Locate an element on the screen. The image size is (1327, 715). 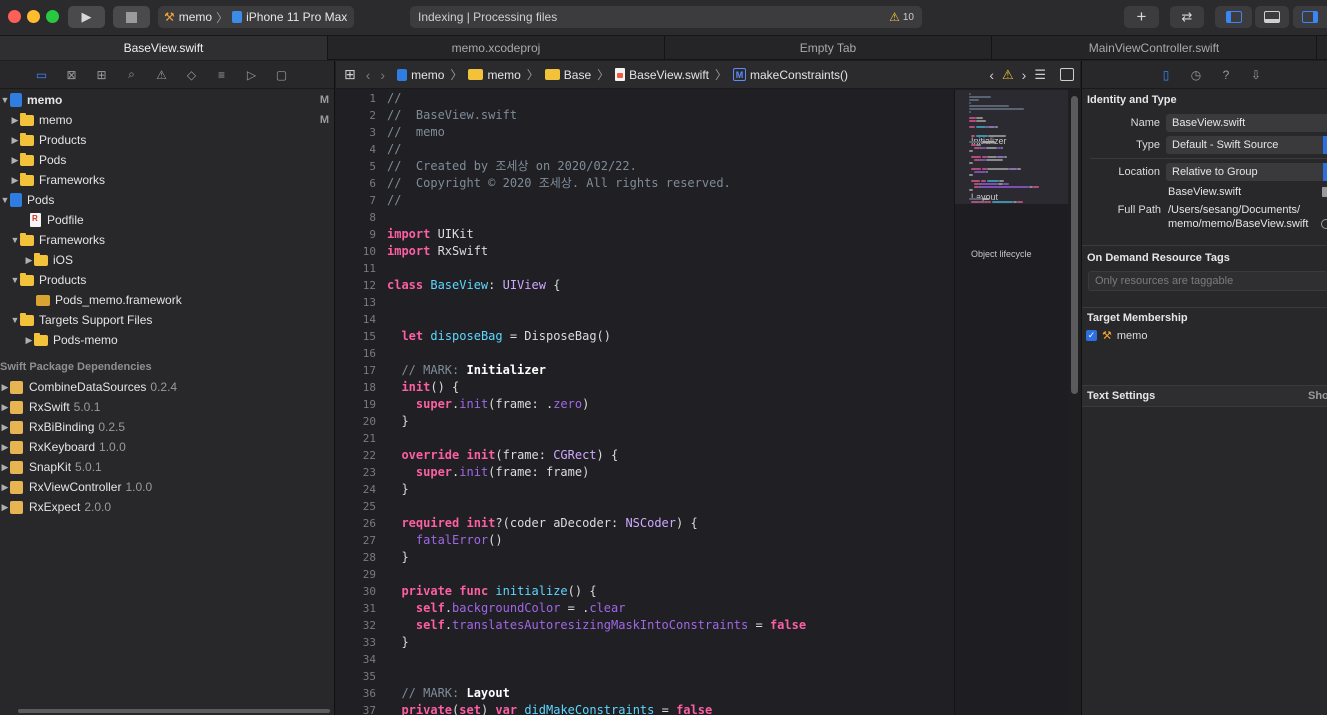
toggle-inspector-button is located at coordinates (1310, 17).